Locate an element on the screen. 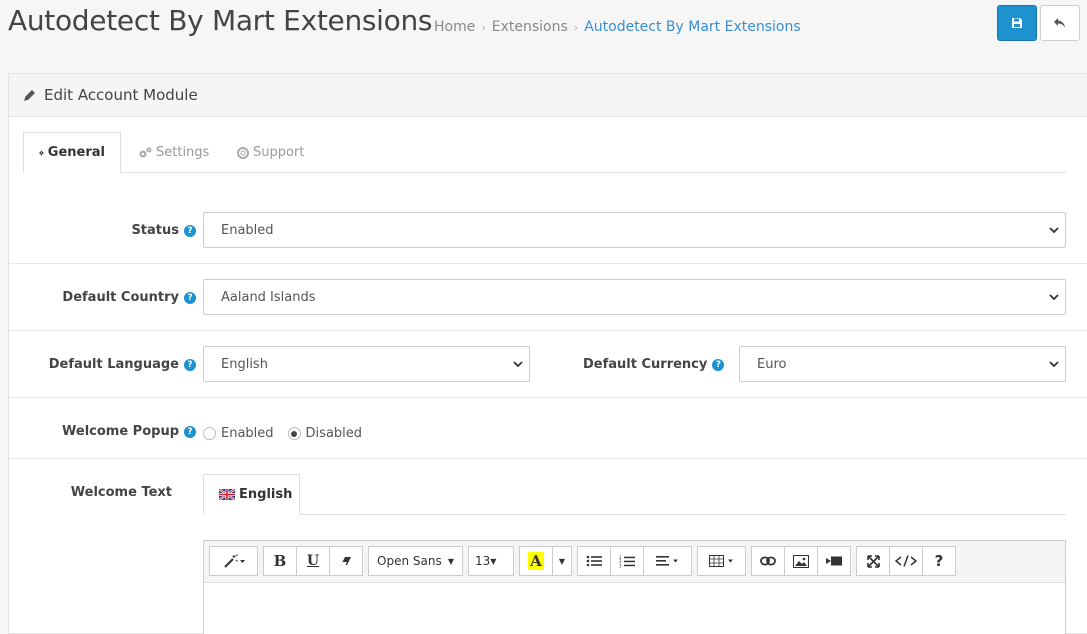  style-button is located at coordinates (233, 561).